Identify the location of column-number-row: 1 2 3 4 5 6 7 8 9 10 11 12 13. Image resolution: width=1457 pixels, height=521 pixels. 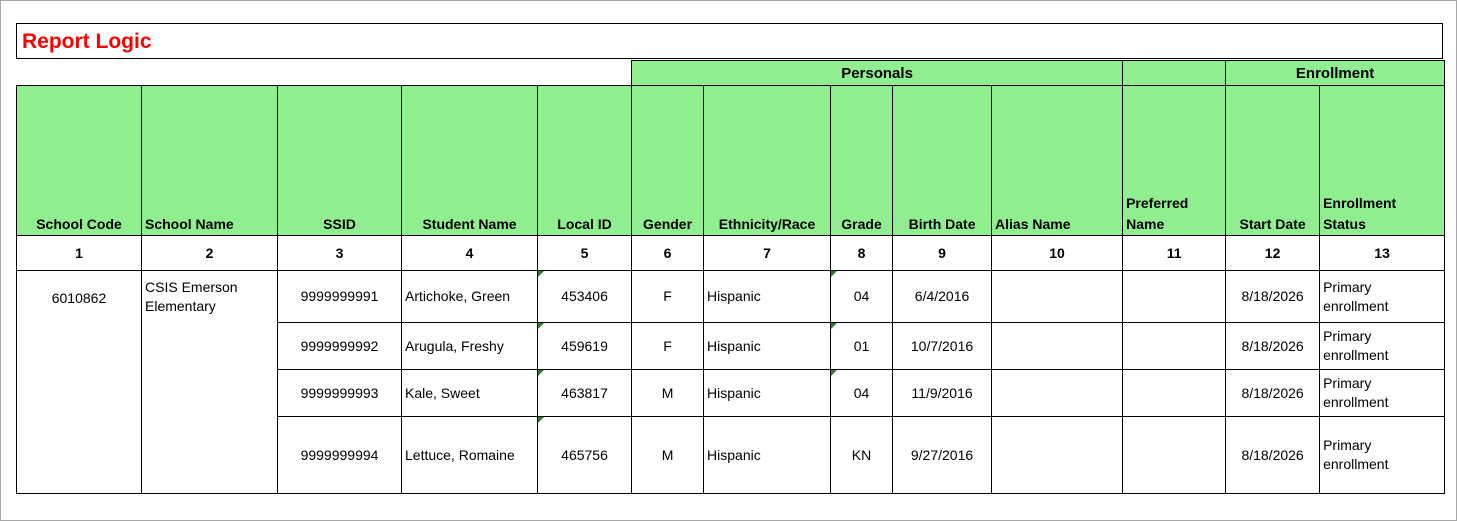
(731, 253).